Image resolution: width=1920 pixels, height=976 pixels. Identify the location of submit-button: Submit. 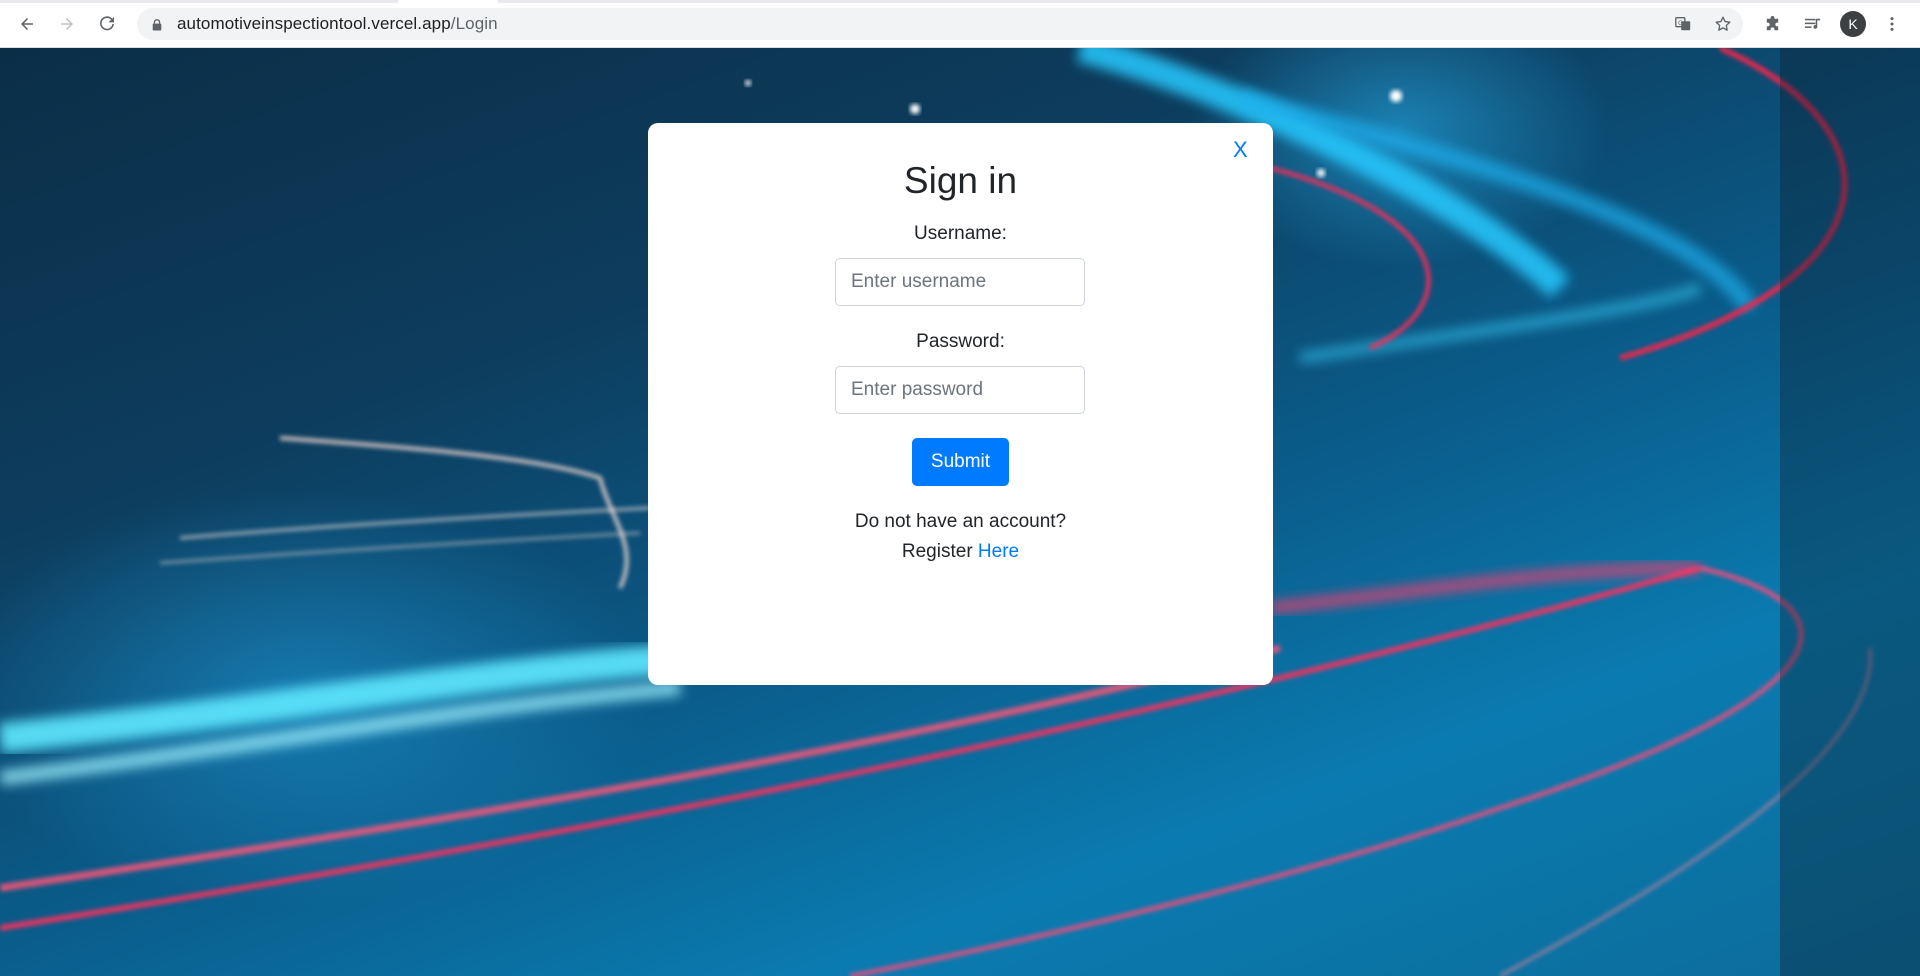
(960, 462).